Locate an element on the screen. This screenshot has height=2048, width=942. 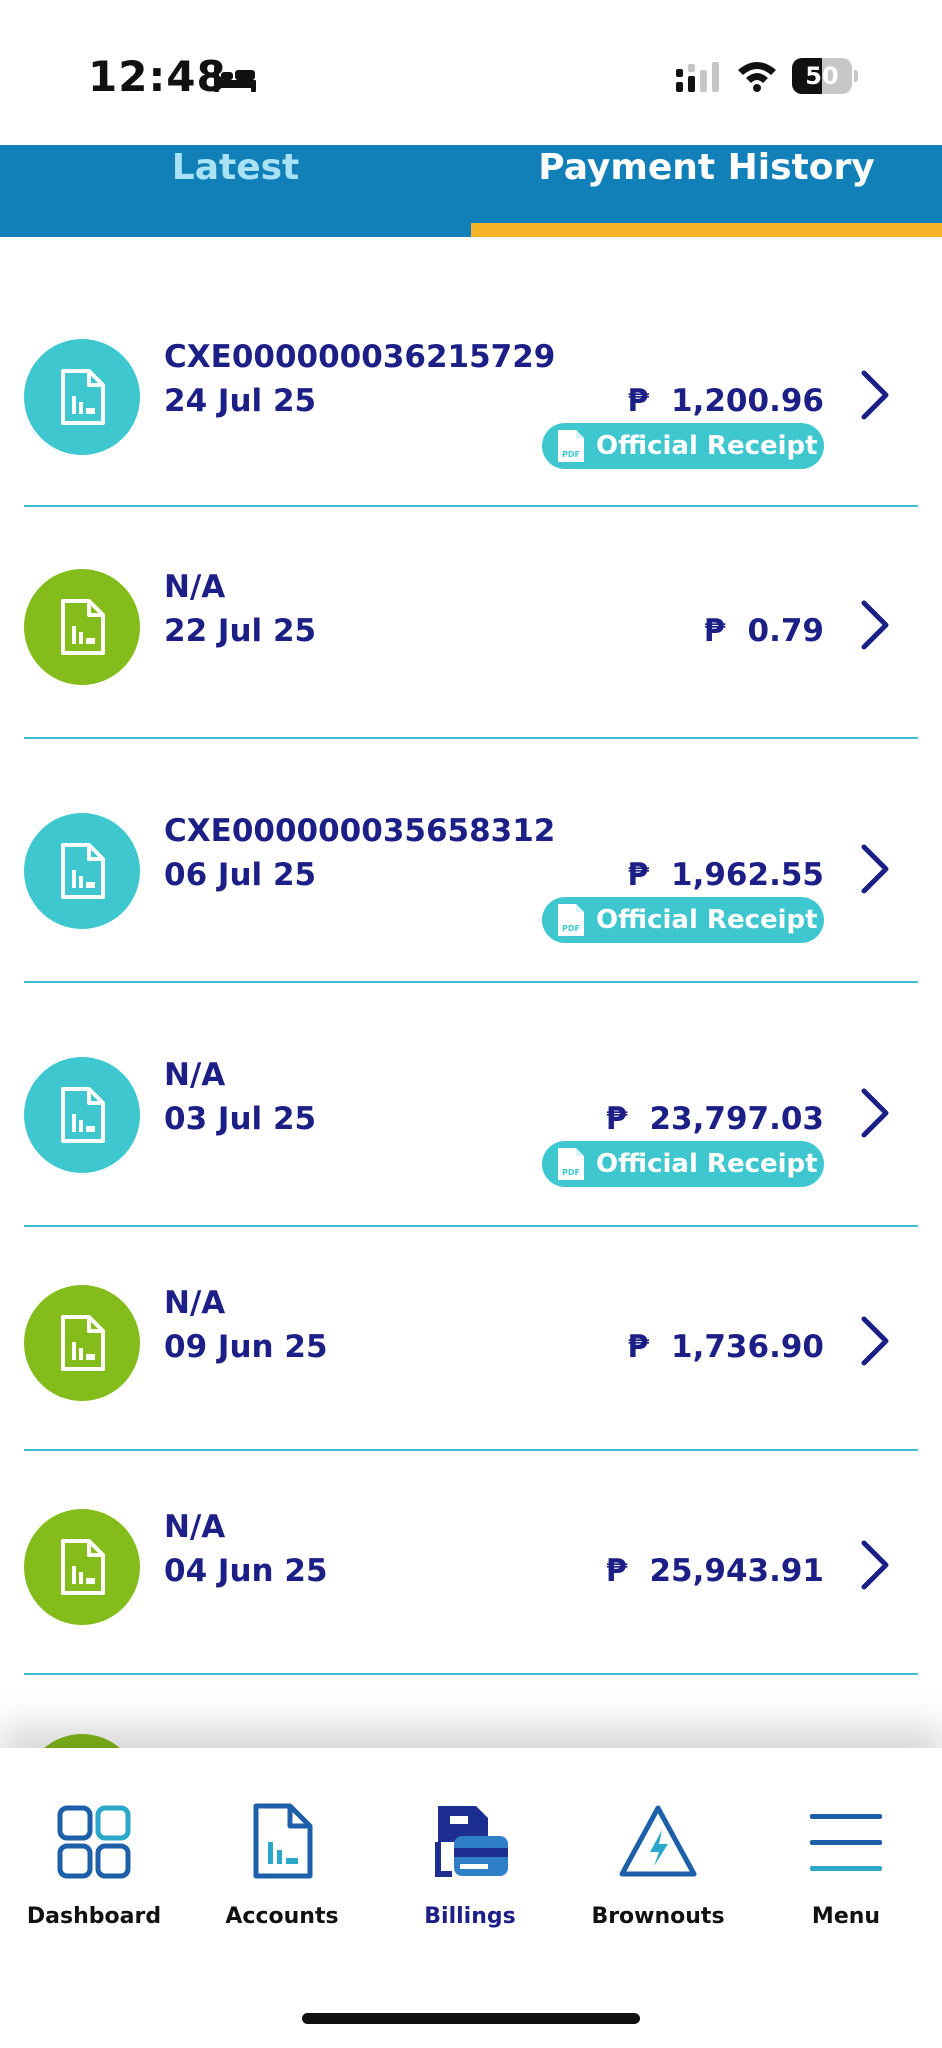
payment-date: 04 Jun 25 is located at coordinates (246, 1571).